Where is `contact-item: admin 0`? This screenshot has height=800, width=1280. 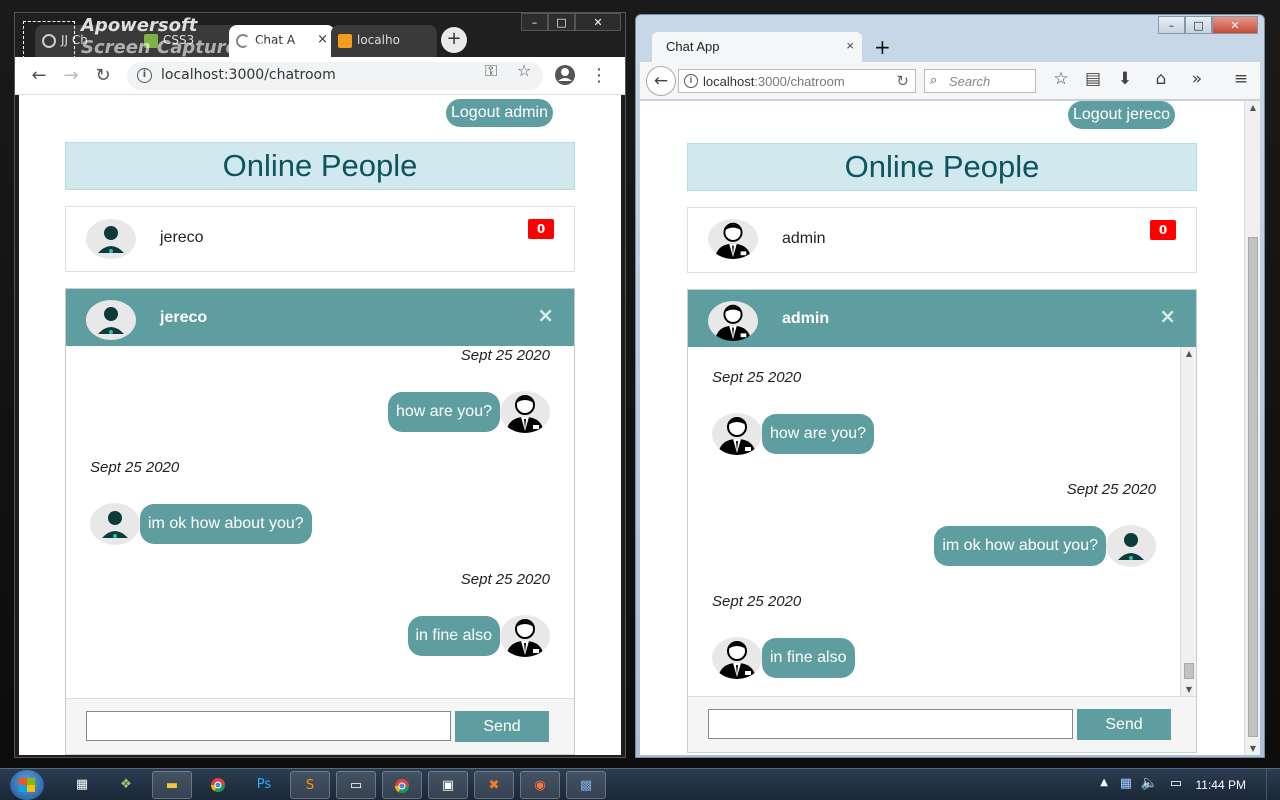 contact-item: admin 0 is located at coordinates (942, 240).